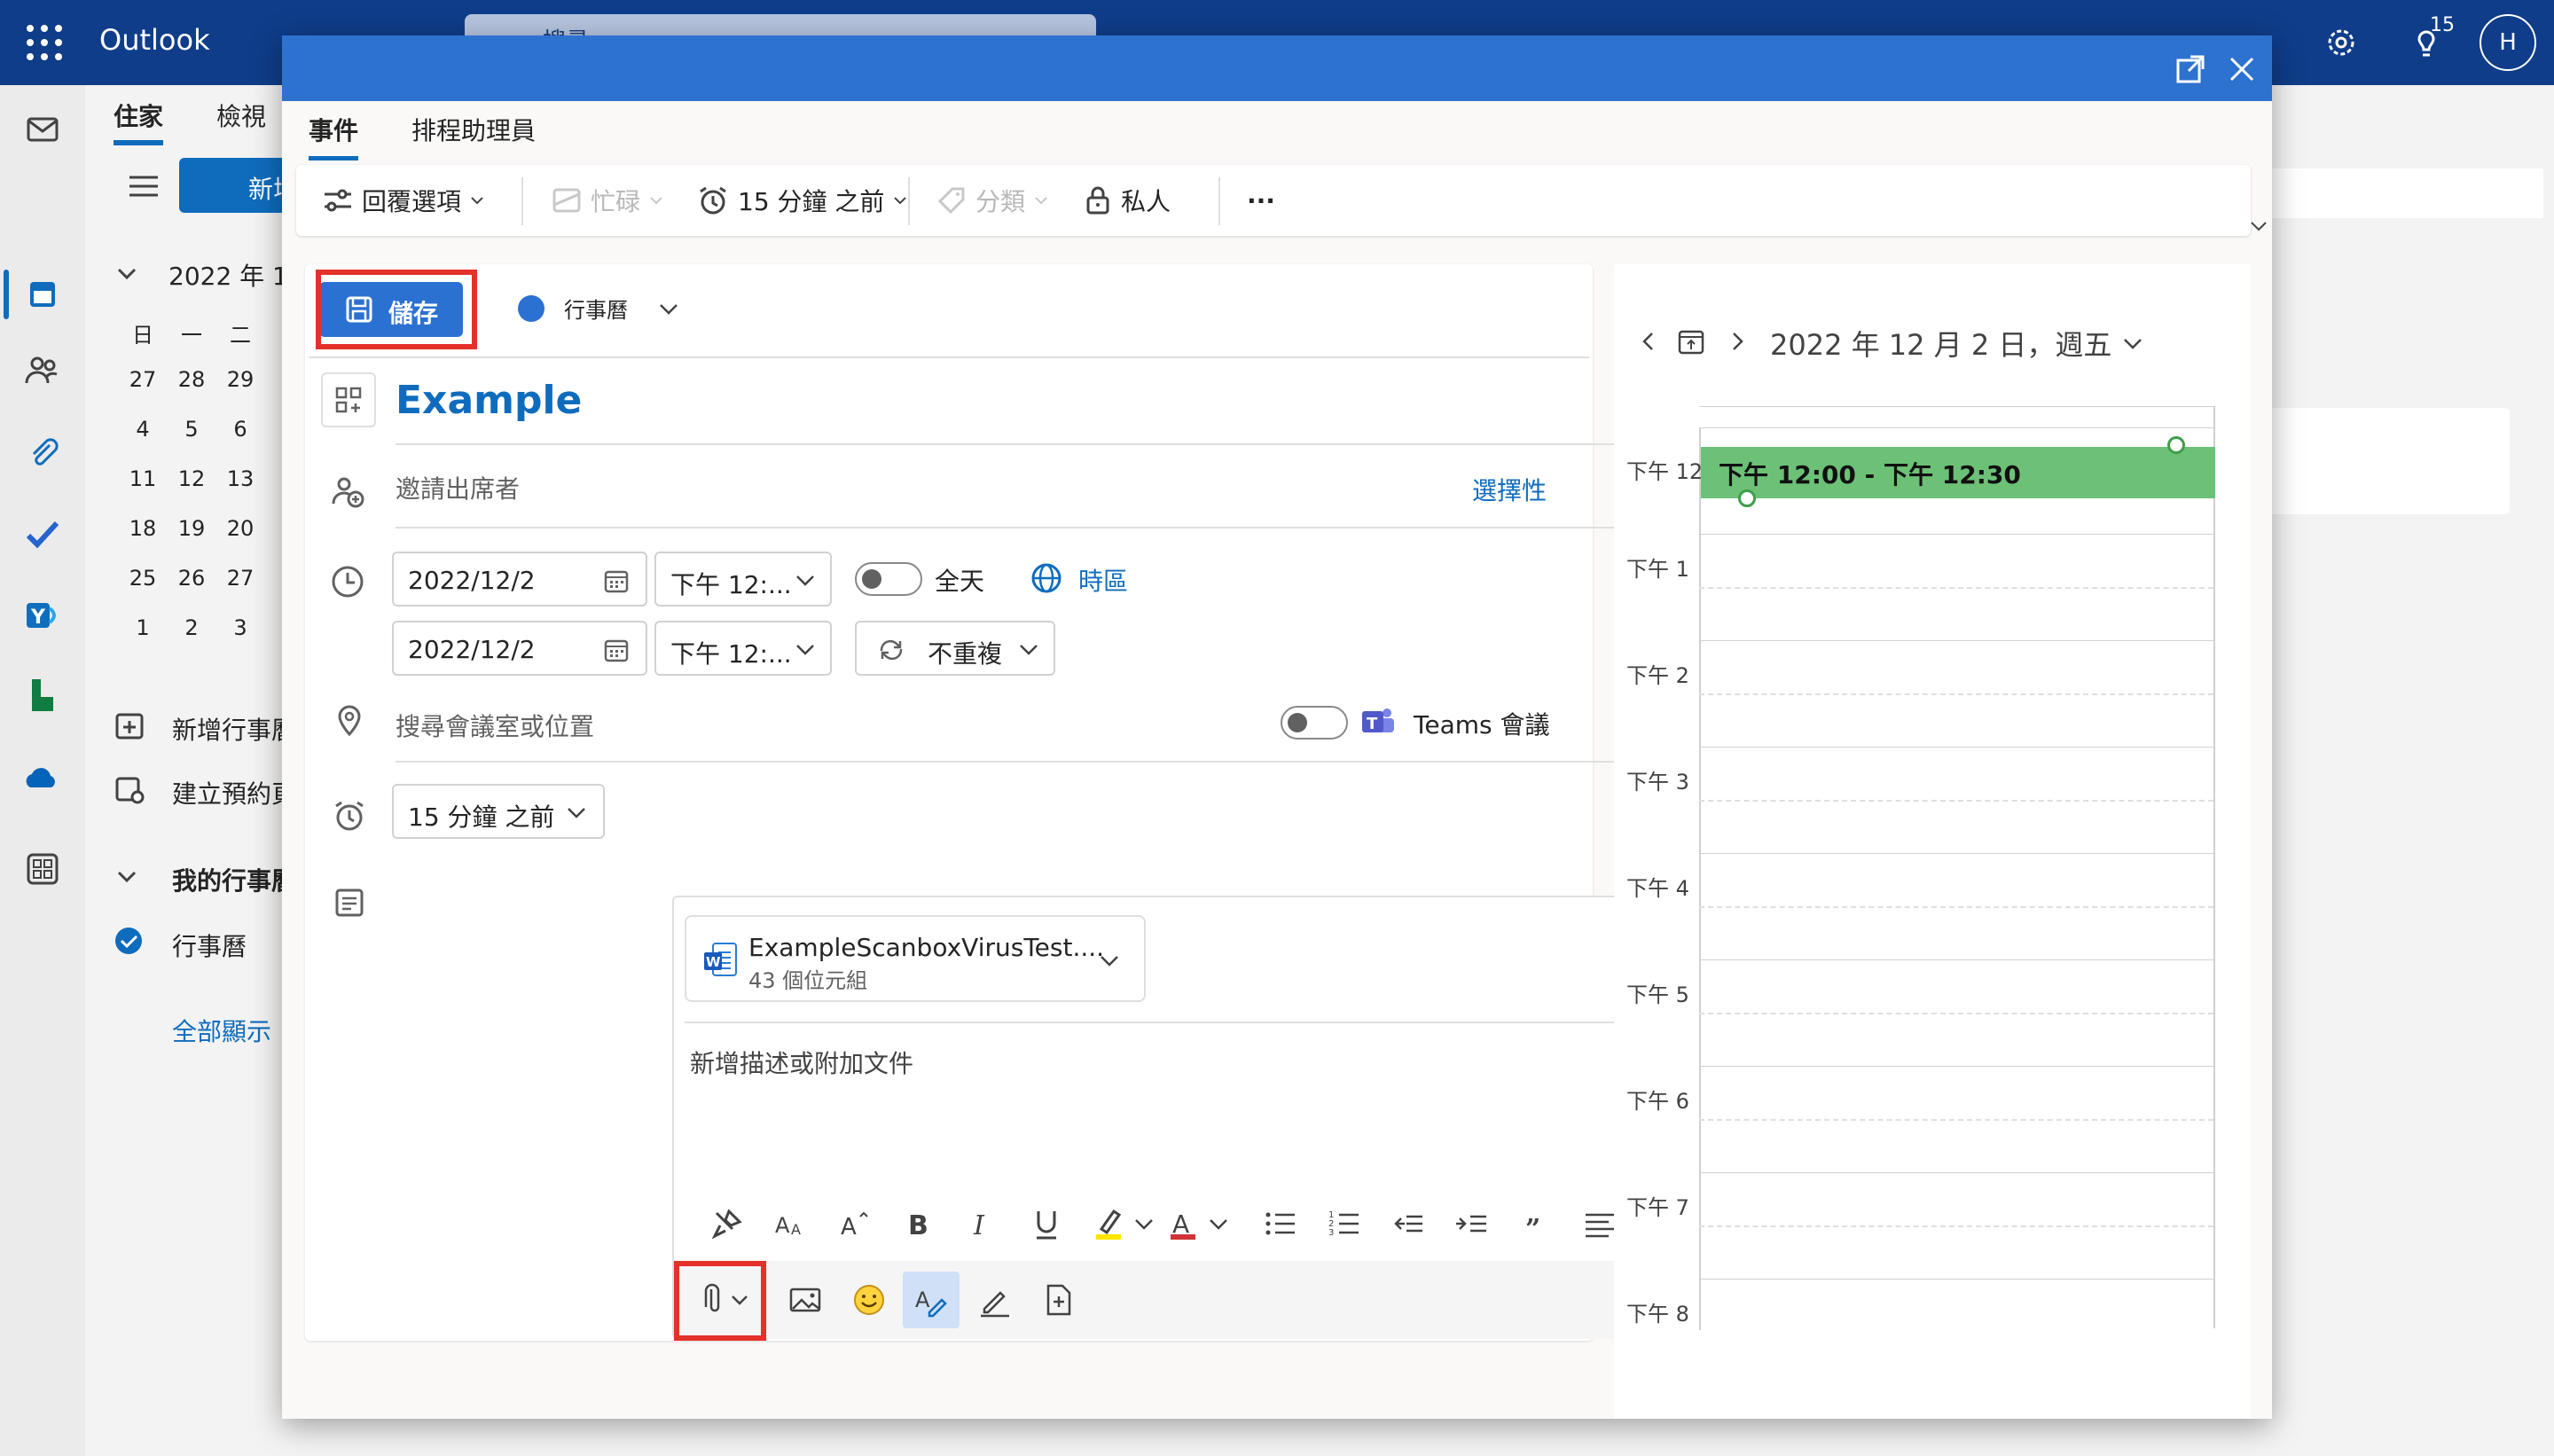 This screenshot has width=2554, height=1456. Describe the element at coordinates (240, 379) in the screenshot. I see `mini-calendar-day: 29` at that location.